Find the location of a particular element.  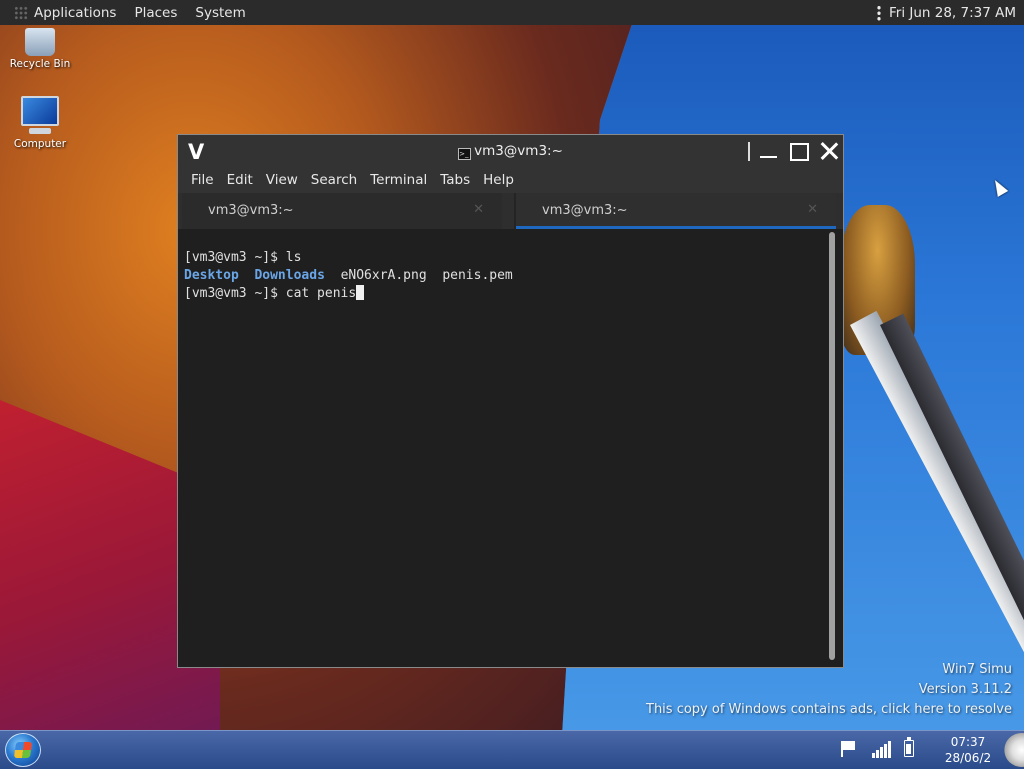

wallpaper-space-needle is located at coordinates (932, 486).